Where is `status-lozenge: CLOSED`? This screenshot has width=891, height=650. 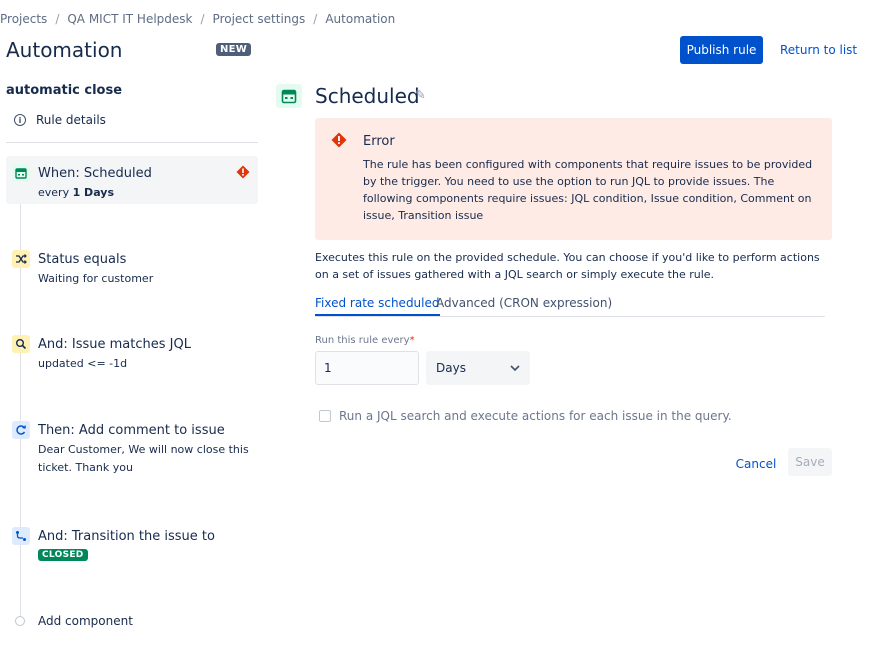
status-lozenge: CLOSED is located at coordinates (63, 555).